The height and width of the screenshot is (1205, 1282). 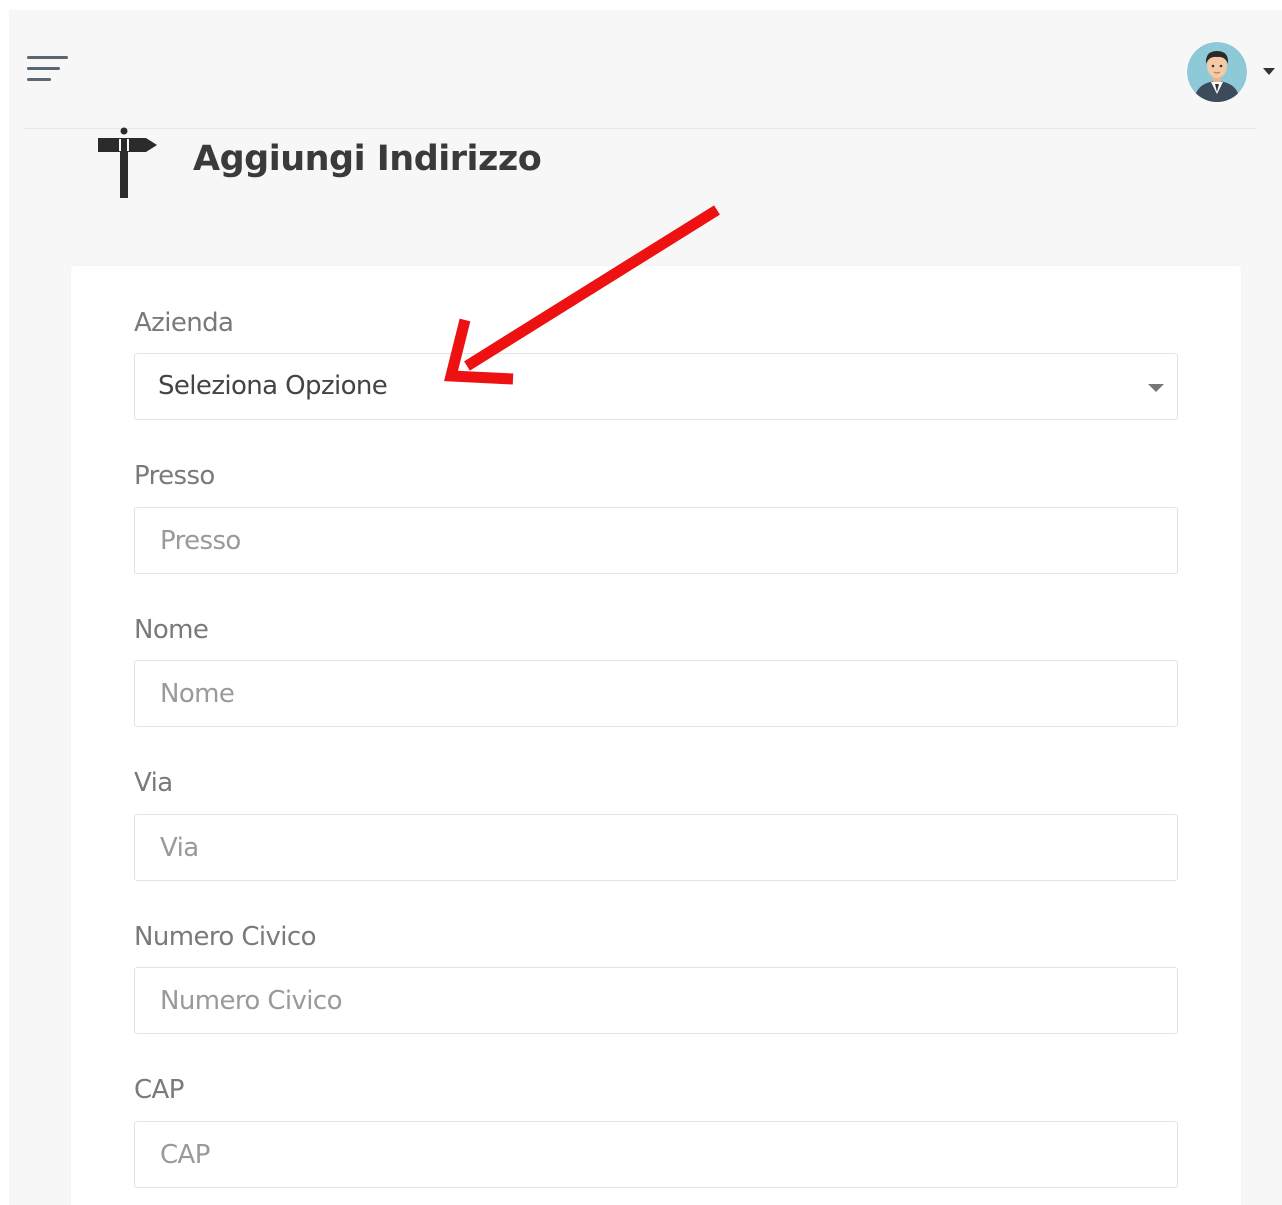 I want to click on signpost-icon, so click(x=129, y=165).